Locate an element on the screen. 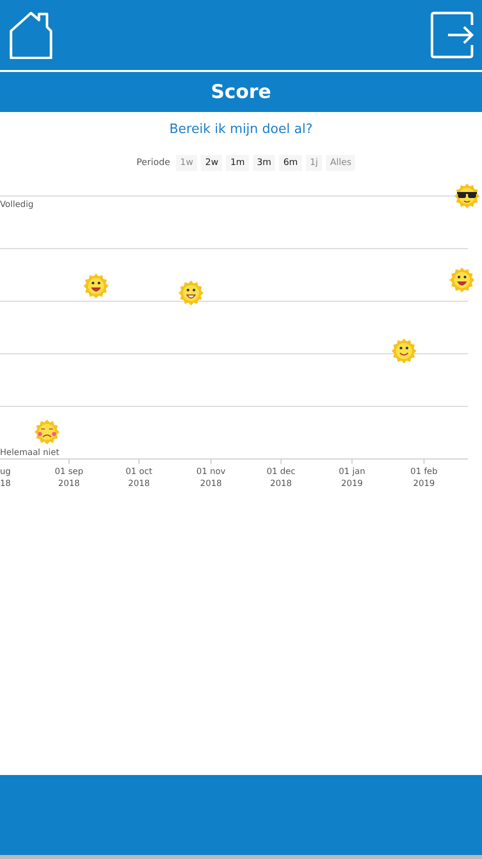  house-icon is located at coordinates (31, 35).